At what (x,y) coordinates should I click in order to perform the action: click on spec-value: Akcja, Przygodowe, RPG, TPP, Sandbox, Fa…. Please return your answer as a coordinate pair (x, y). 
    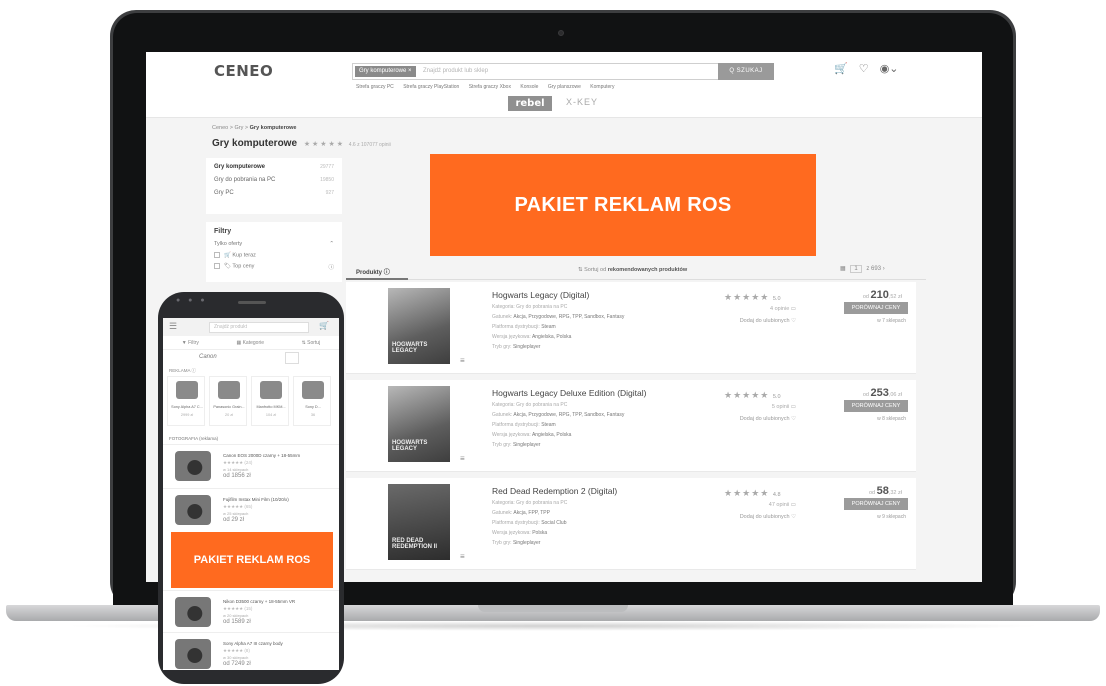
    Looking at the image, I should click on (569, 317).